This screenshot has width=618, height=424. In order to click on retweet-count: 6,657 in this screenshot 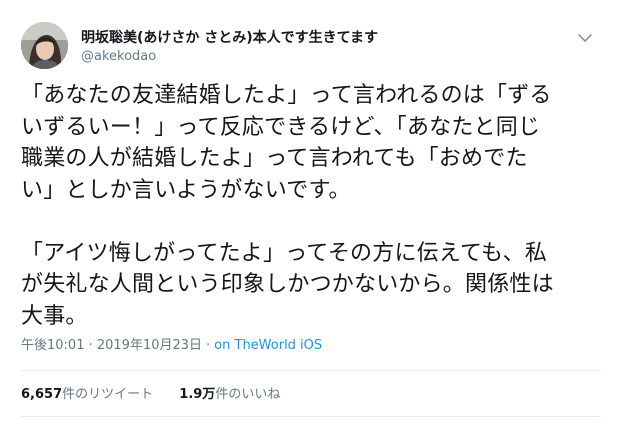, I will do `click(42, 394)`.